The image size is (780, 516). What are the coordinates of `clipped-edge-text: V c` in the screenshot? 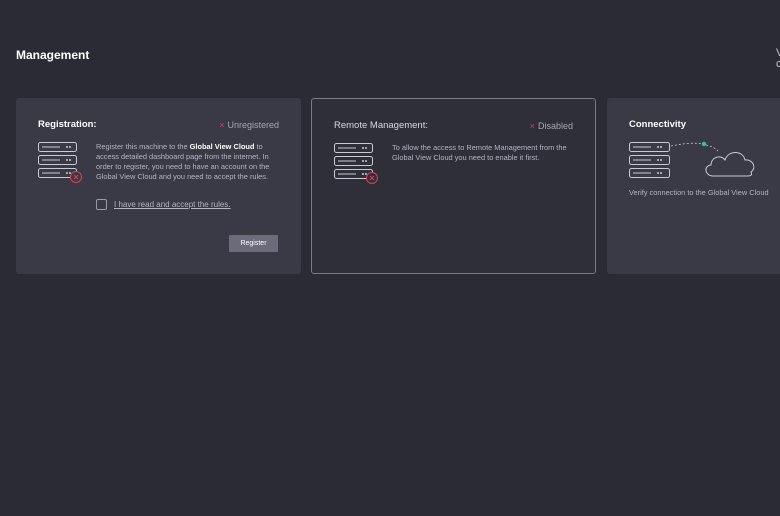 It's located at (778, 59).